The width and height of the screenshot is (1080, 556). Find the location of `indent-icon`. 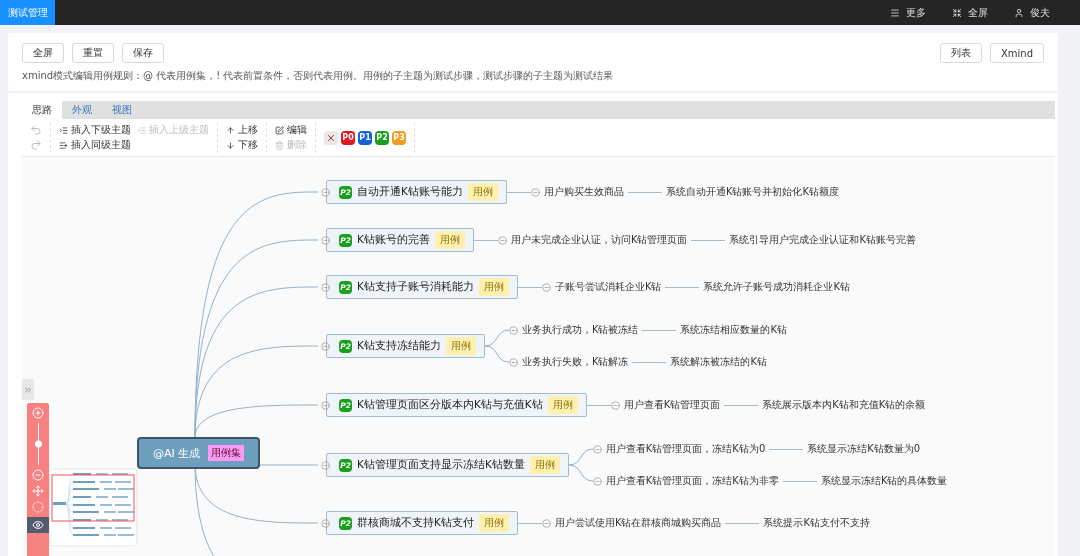

indent-icon is located at coordinates (63, 130).